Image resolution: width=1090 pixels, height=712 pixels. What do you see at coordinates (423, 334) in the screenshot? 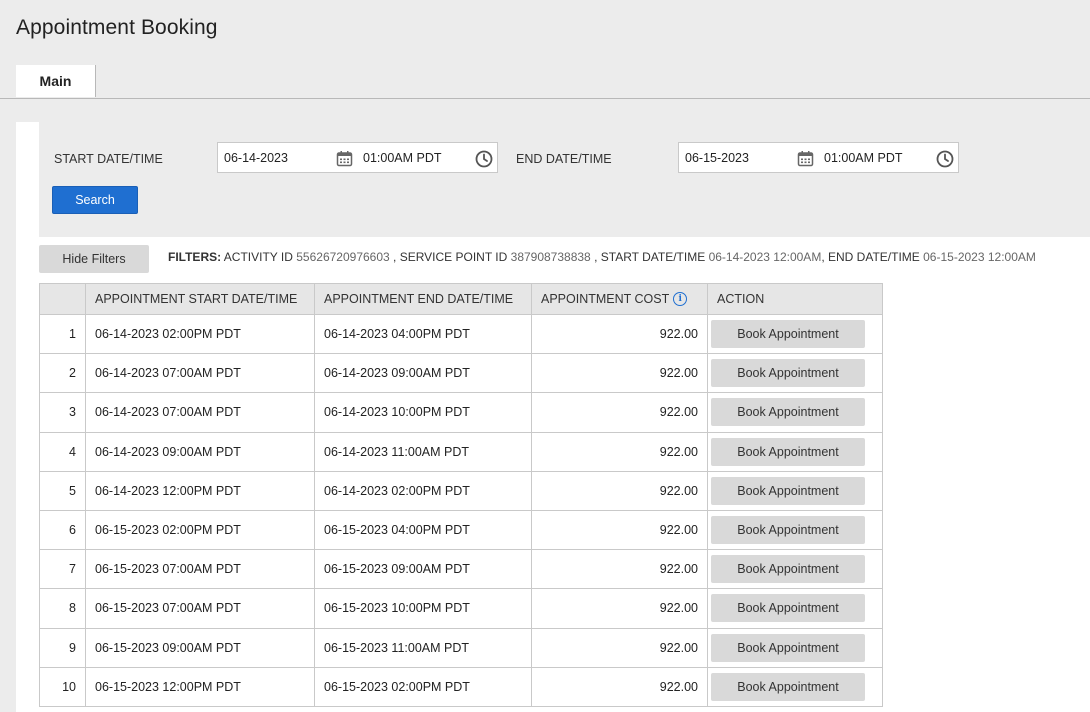
I see `cell-end-datetime: 06-14-2023 04:00PM PDT` at bounding box center [423, 334].